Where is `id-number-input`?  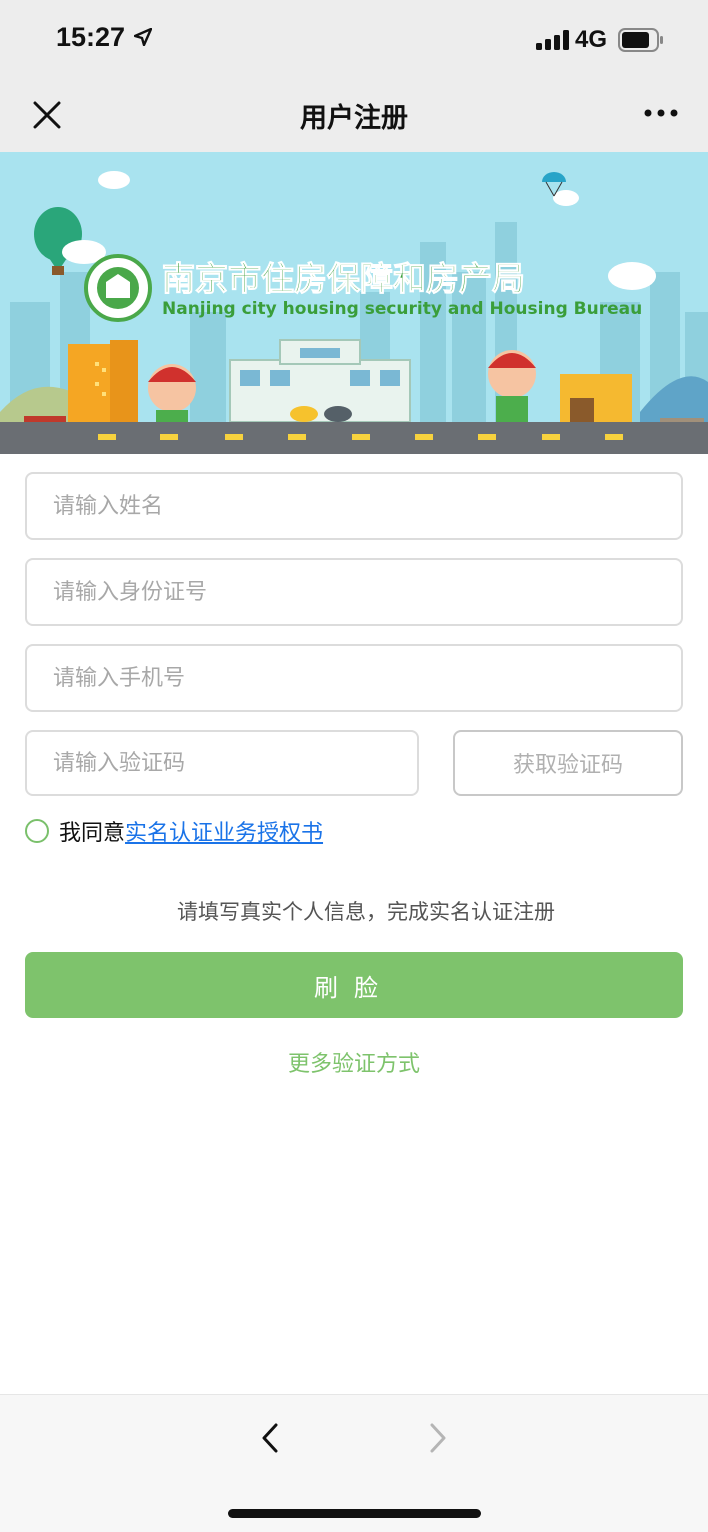
id-number-input is located at coordinates (354, 592).